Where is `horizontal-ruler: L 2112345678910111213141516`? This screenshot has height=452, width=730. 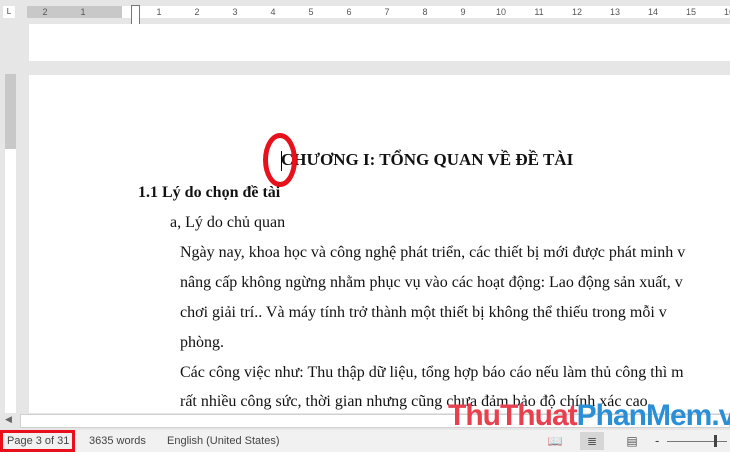
horizontal-ruler: L 2112345678910111213141516 is located at coordinates (365, 12).